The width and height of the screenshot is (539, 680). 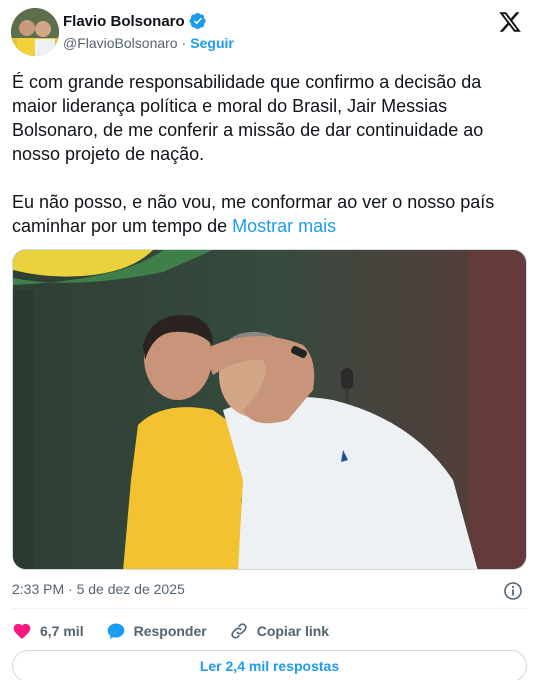 I want to click on read-replies-button: Ler 2,4 mil respostas, so click(x=269, y=665).